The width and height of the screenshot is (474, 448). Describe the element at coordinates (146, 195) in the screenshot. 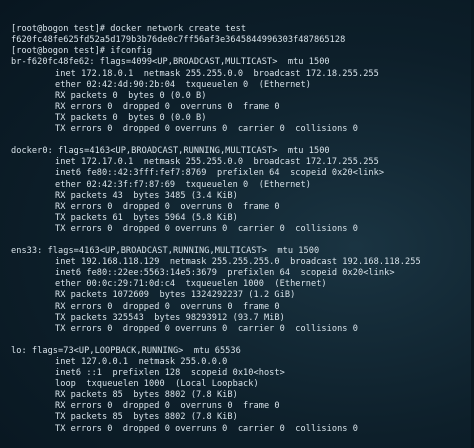

I see `terminal-line: RX packets 43 bytes 3485 (3.4 KiB)` at that location.